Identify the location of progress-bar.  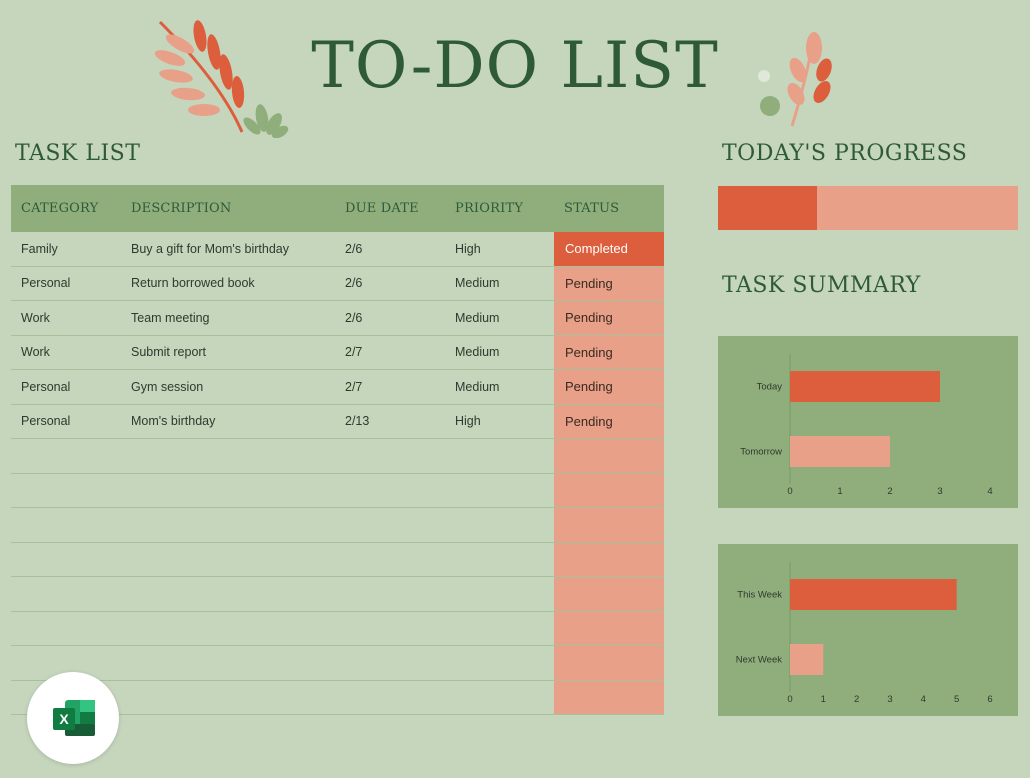
(868, 208).